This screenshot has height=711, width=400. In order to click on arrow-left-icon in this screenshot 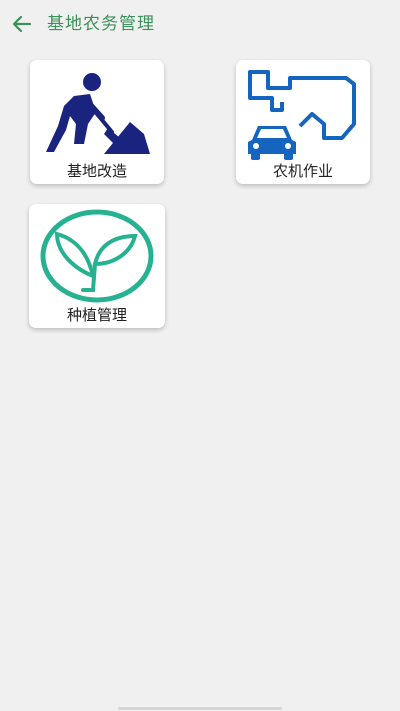, I will do `click(22, 24)`.